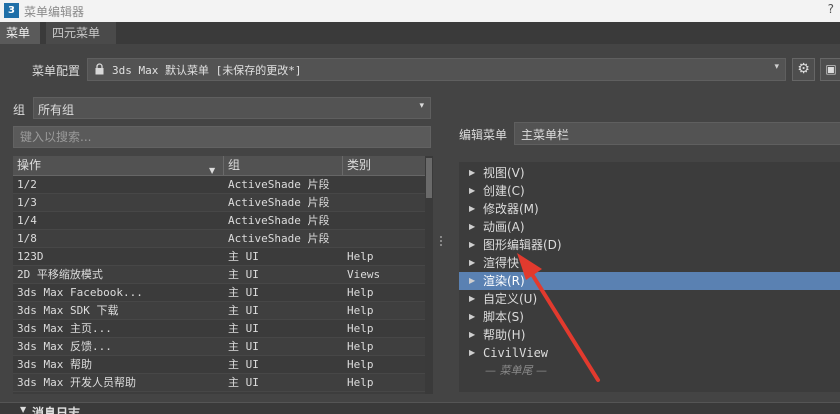 This screenshot has width=840, height=414. What do you see at coordinates (503, 317) in the screenshot?
I see `tree-item-label: 脚本(S)` at bounding box center [503, 317].